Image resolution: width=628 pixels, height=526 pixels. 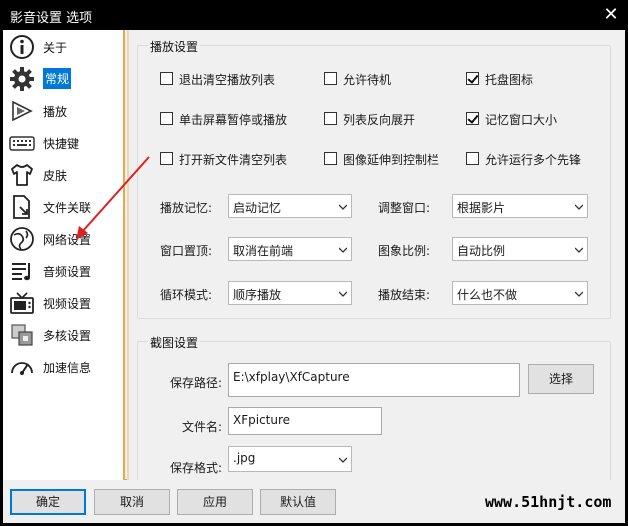 I want to click on checkbox-label: 单击屏幕暂停或播放, so click(x=233, y=120).